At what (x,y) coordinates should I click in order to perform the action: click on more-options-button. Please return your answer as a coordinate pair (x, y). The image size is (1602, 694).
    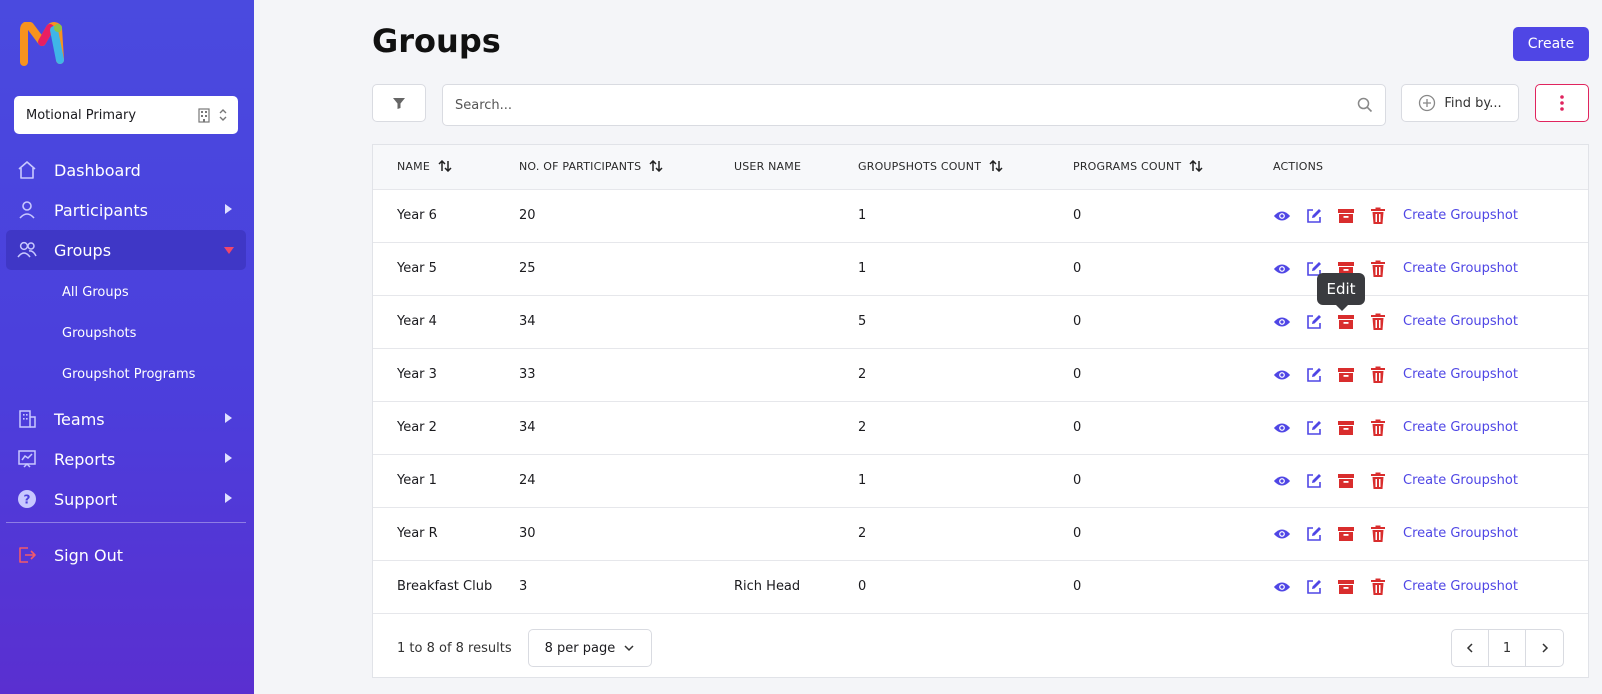
    Looking at the image, I should click on (1562, 103).